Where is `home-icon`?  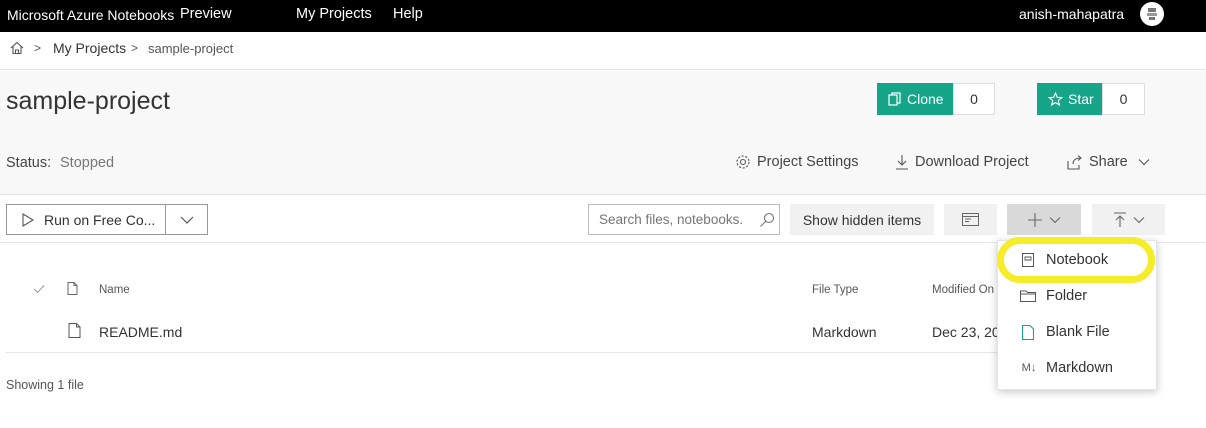 home-icon is located at coordinates (17, 48).